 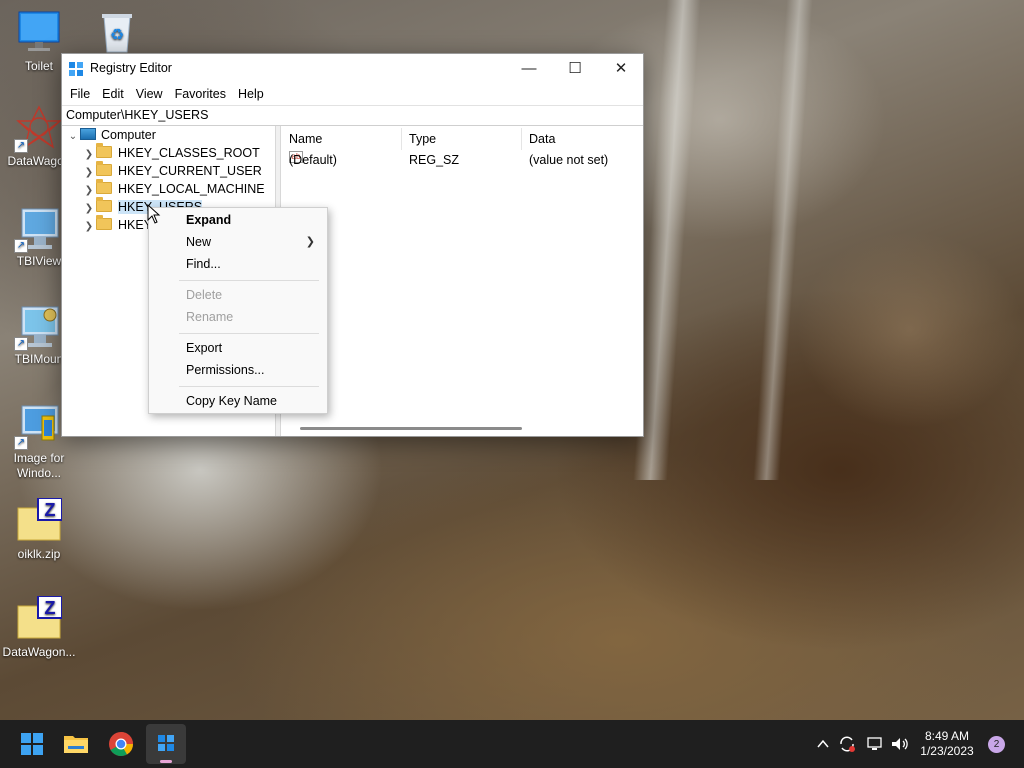 What do you see at coordinates (847, 744) in the screenshot?
I see `sync-icon` at bounding box center [847, 744].